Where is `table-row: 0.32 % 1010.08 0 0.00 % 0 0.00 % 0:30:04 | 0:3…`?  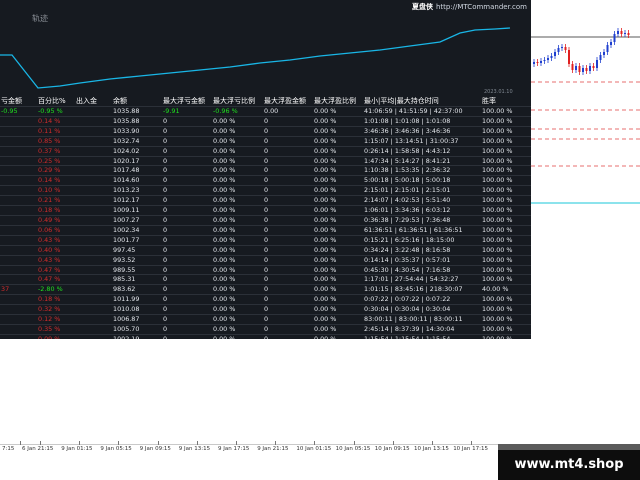
table-row: 0.32 % 1010.08 0 0.00 % 0 0.00 % 0:30:04 | 0:3… is located at coordinates (265, 309).